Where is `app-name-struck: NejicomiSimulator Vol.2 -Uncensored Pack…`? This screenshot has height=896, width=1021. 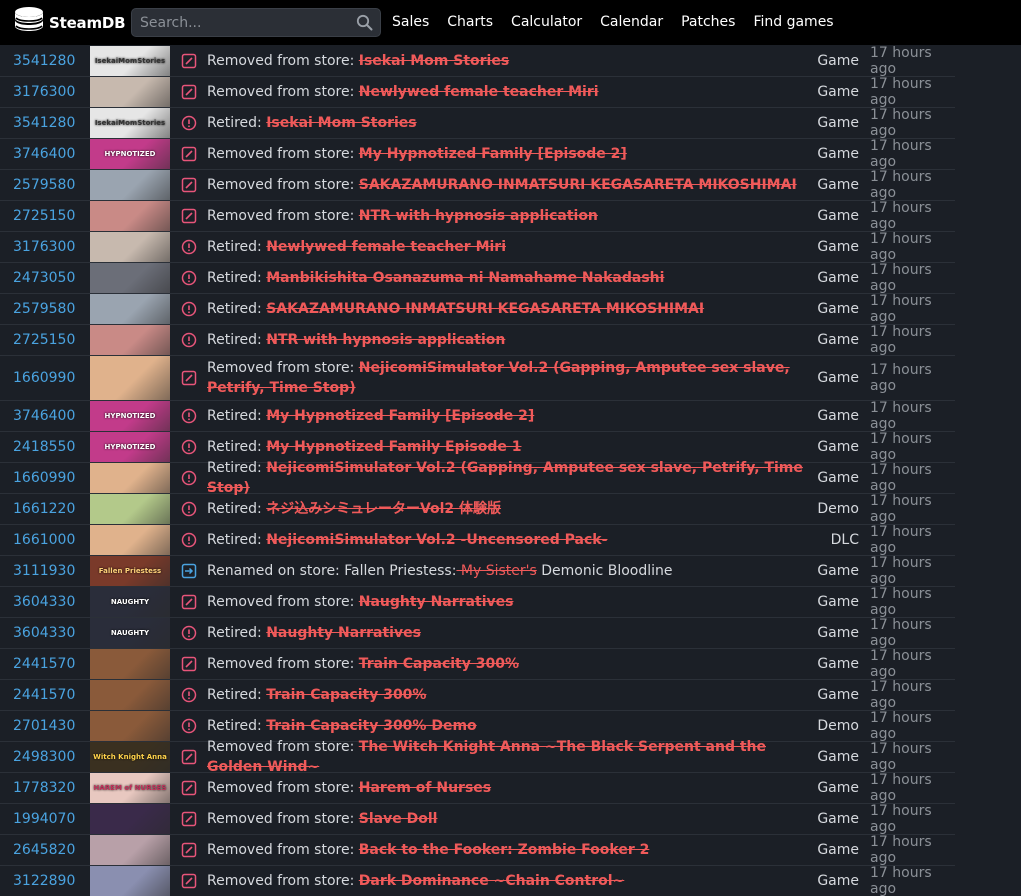 app-name-struck: NejicomiSimulator Vol.2 -Uncensored Pack… is located at coordinates (436, 540).